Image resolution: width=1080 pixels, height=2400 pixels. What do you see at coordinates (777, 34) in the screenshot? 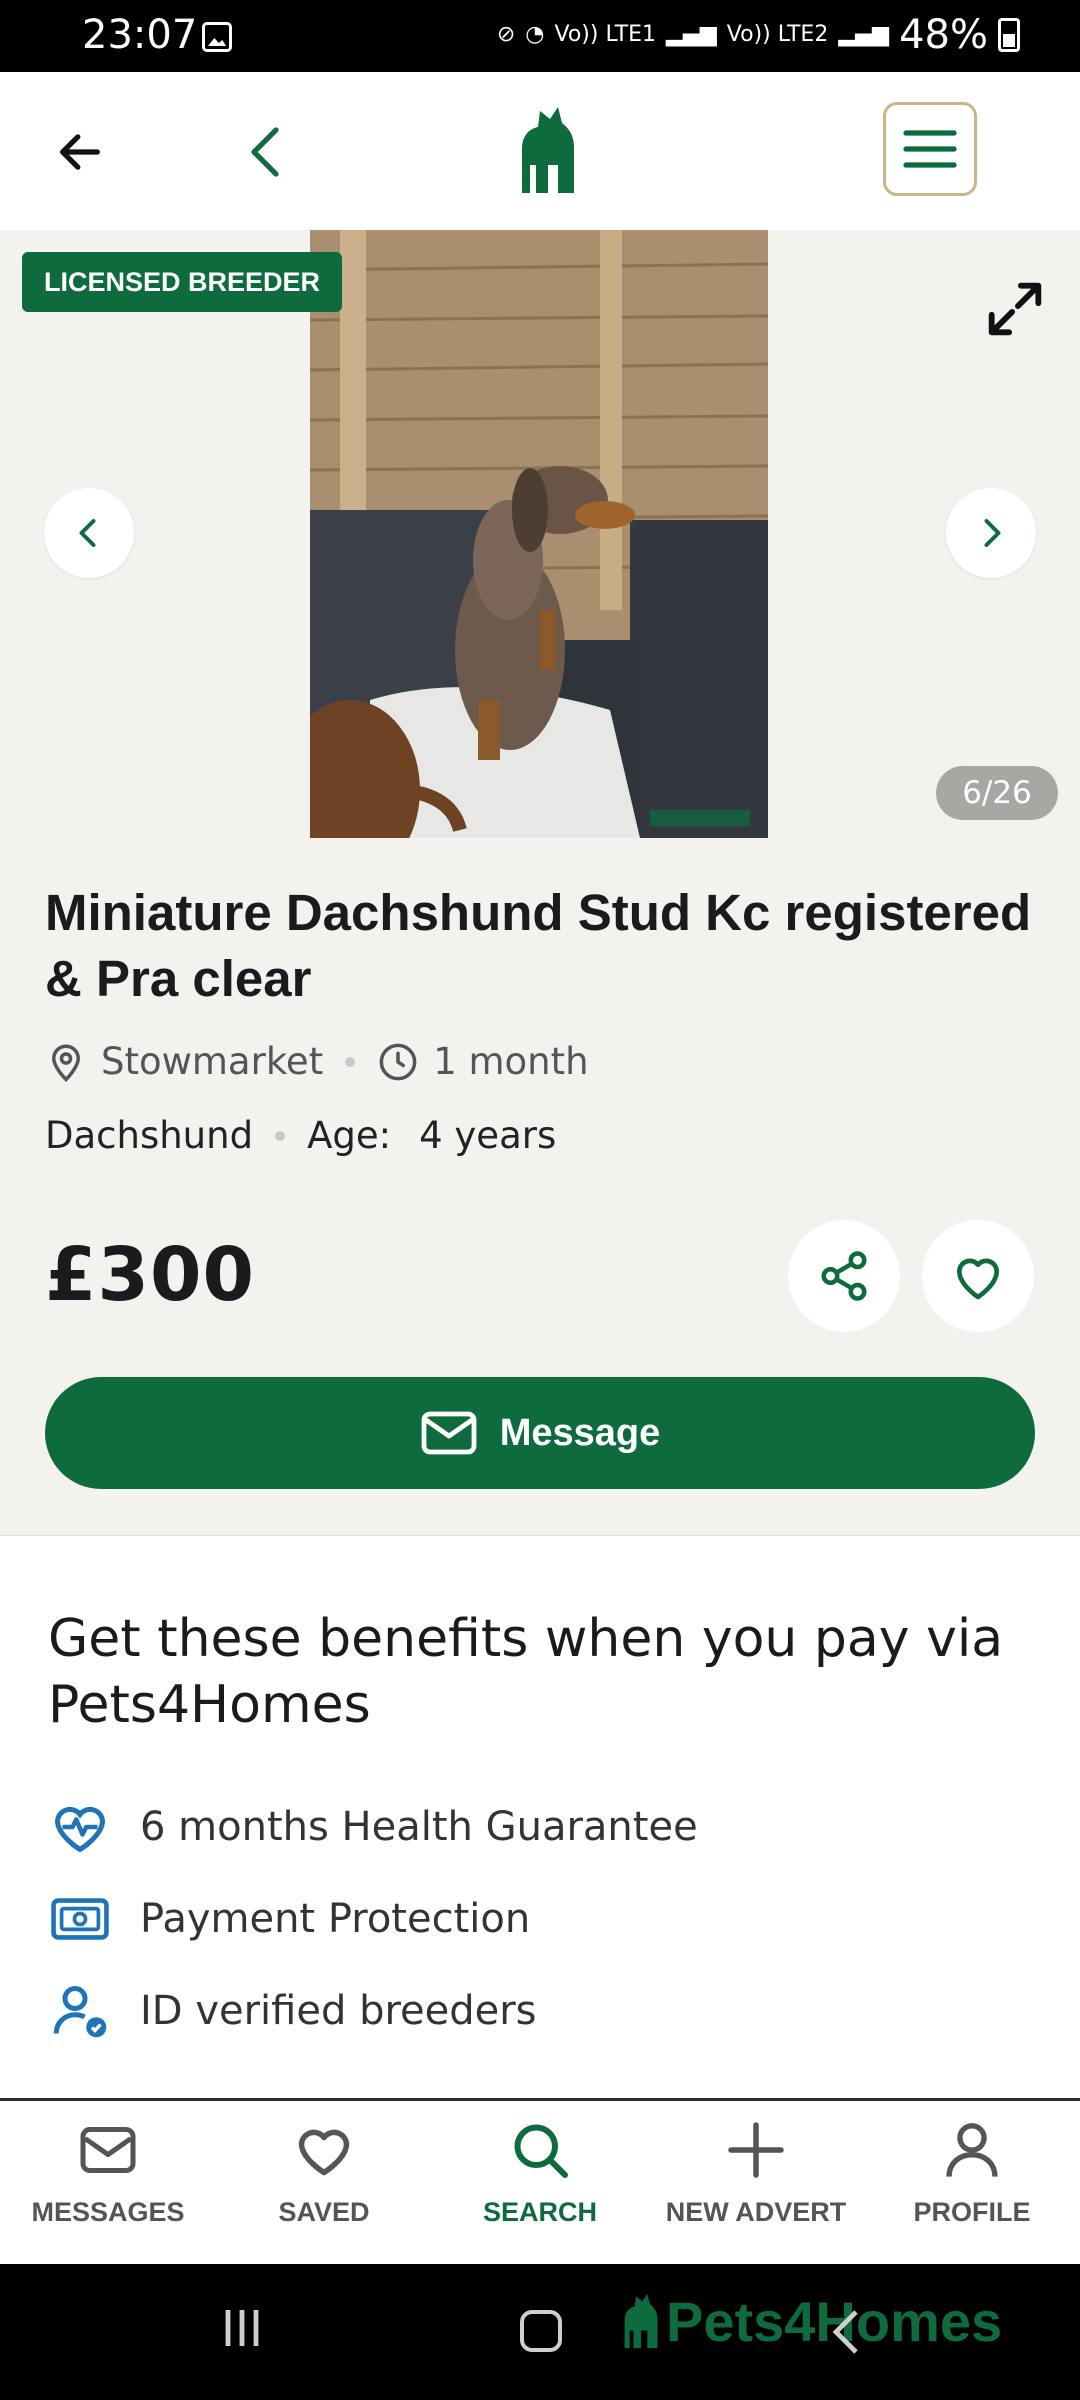
I see `signal-2-label: Vo)) LTE2` at bounding box center [777, 34].